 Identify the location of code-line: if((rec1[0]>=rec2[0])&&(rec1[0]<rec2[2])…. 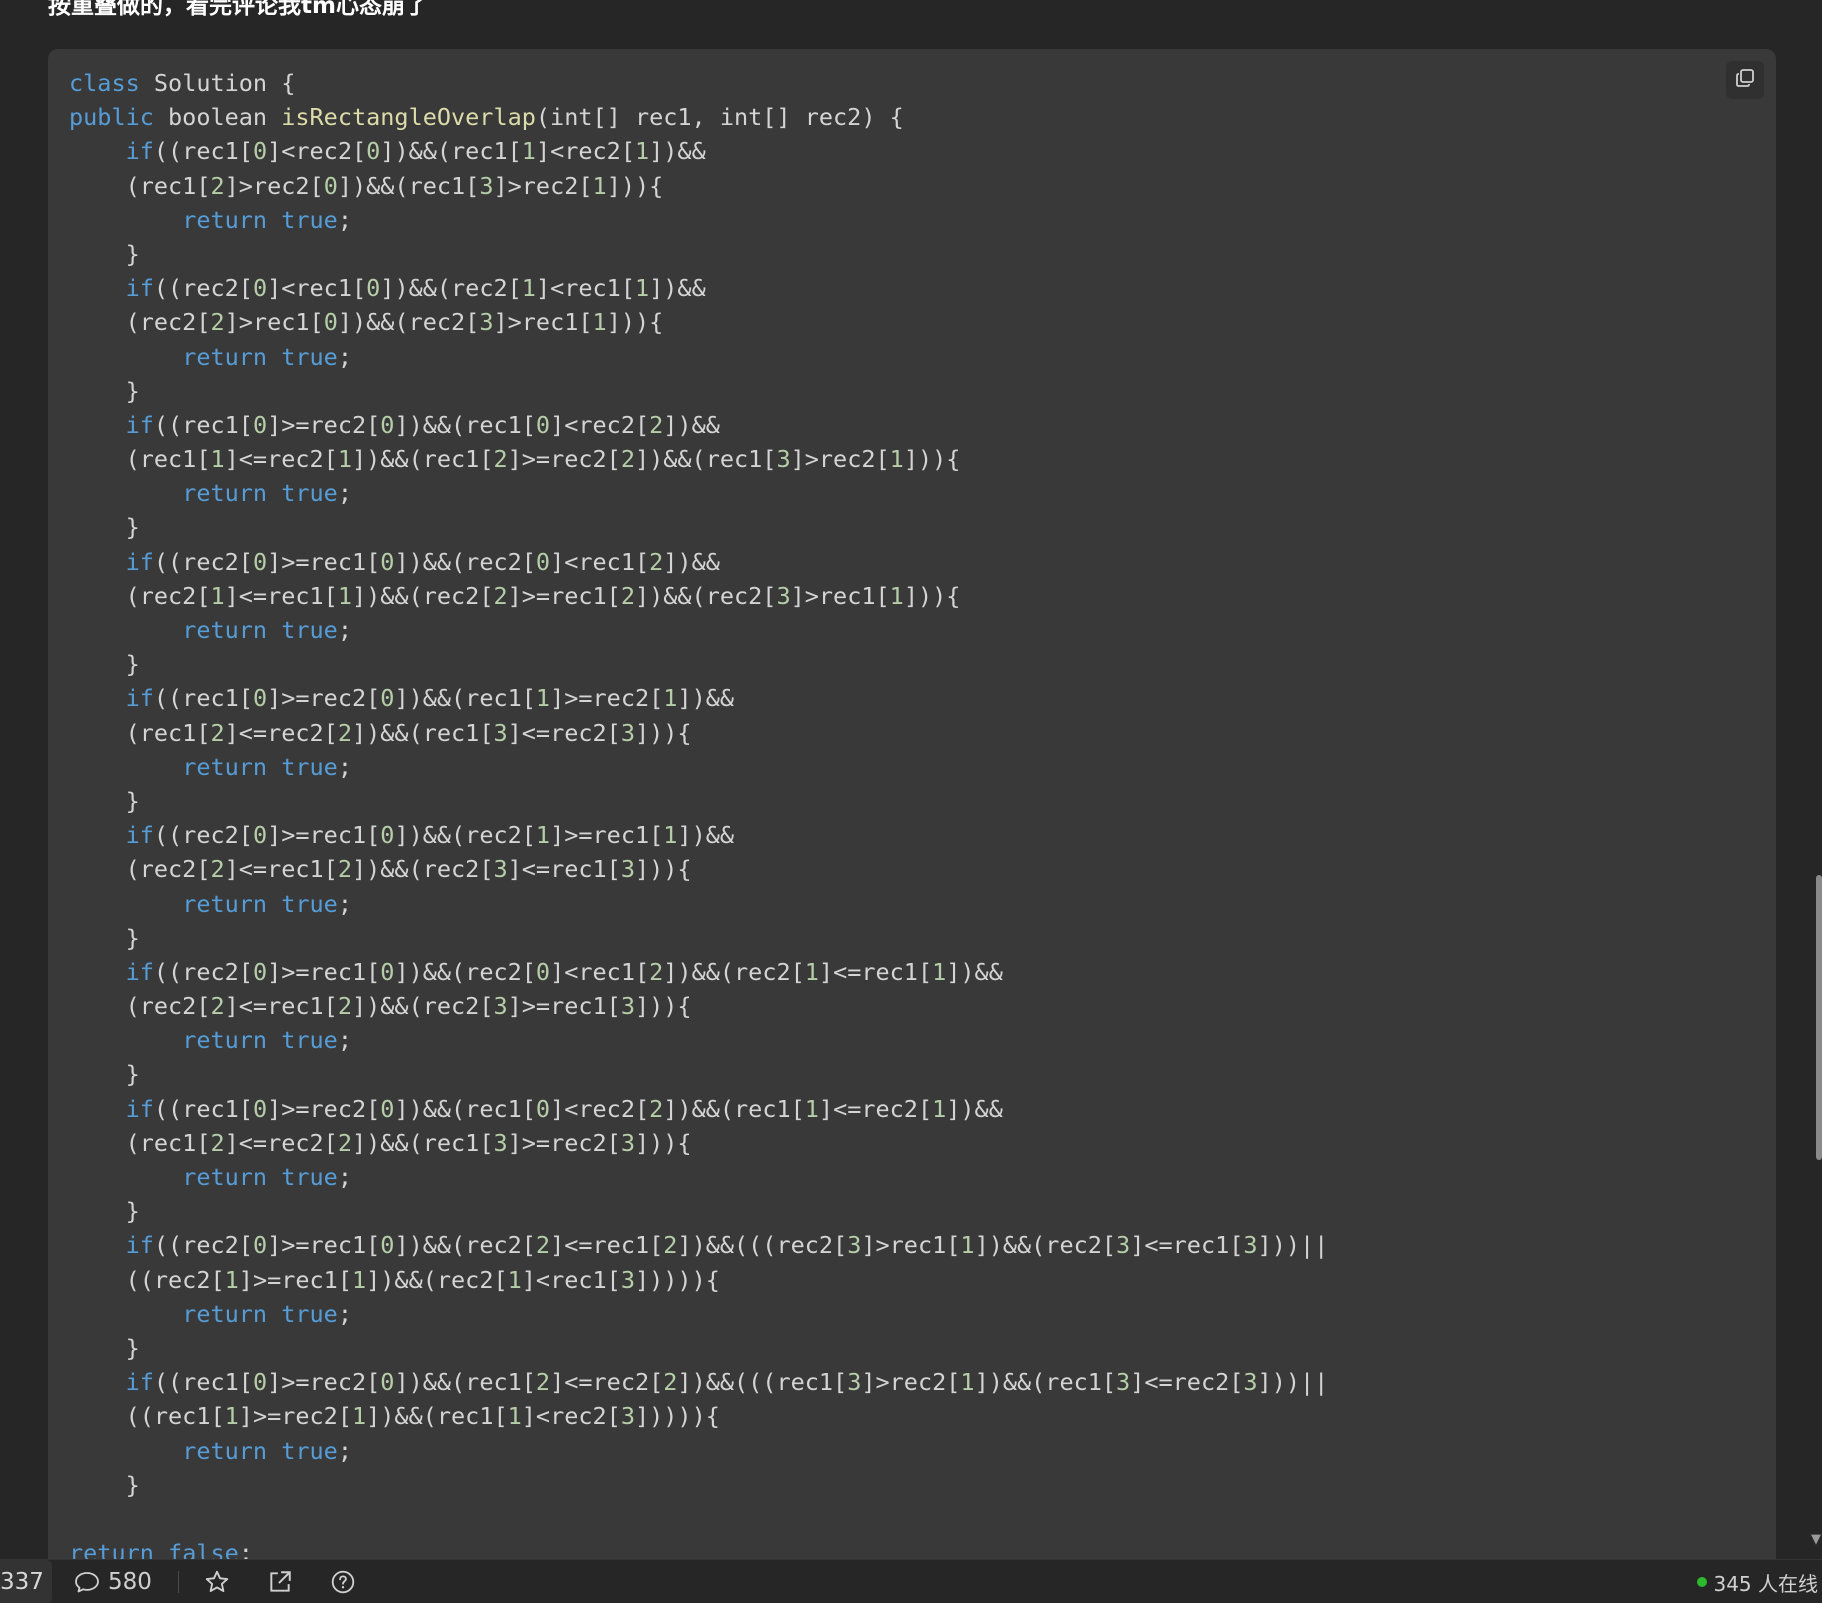
(698, 1109).